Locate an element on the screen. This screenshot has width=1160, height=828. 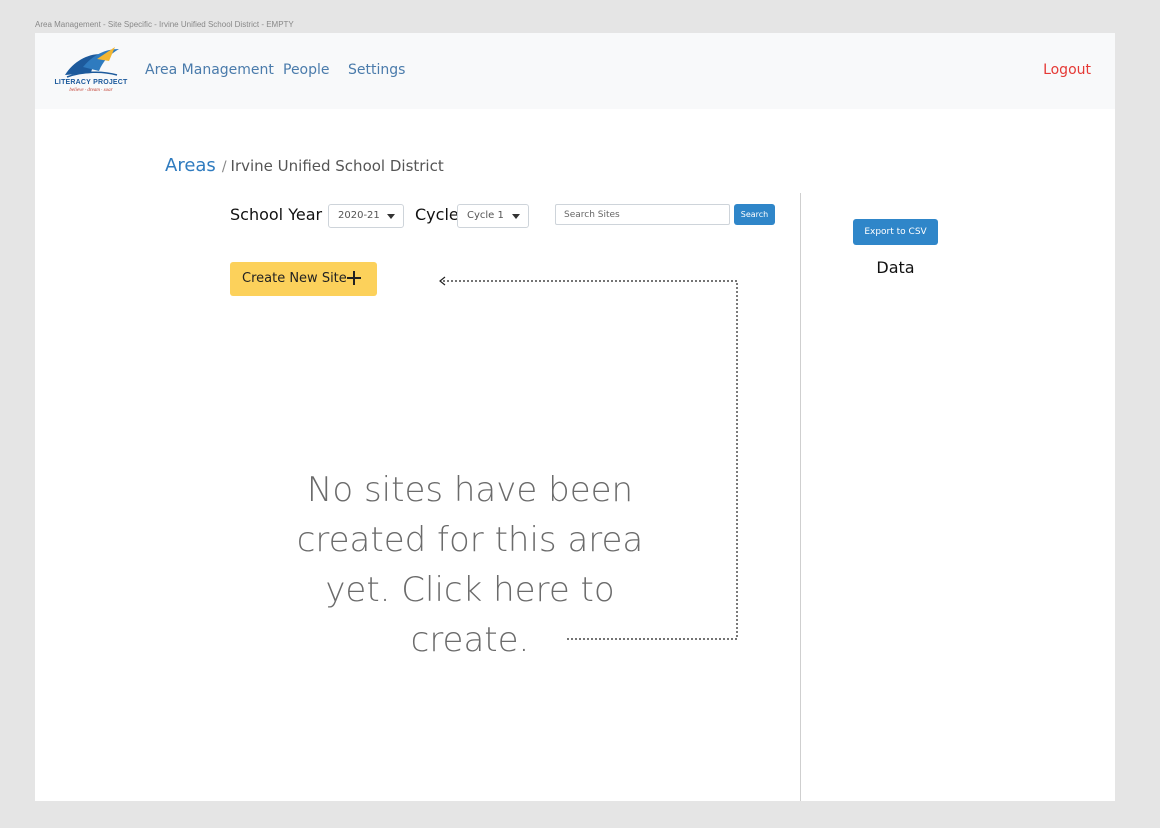
nav-item-people: People is located at coordinates (306, 70).